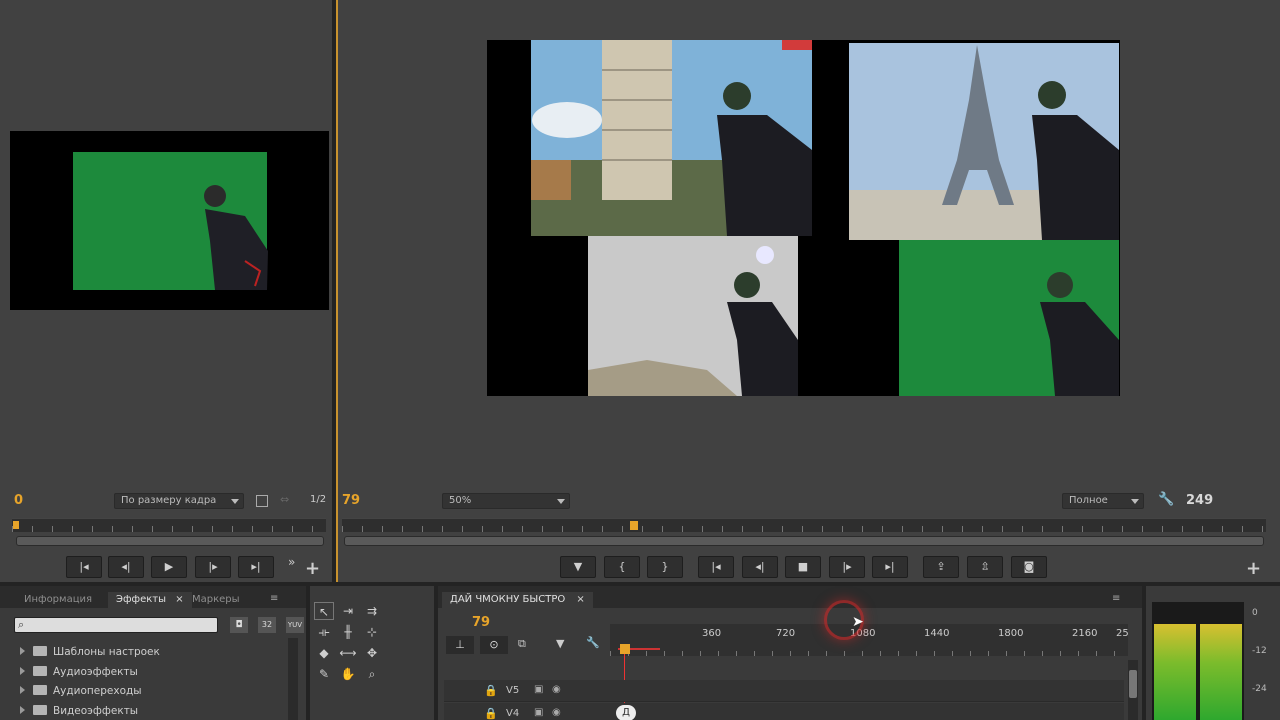 The height and width of the screenshot is (720, 1280). What do you see at coordinates (784, 711) in the screenshot?
I see `track-v4: 🔒 V4 ▣ ◉ Д` at bounding box center [784, 711].